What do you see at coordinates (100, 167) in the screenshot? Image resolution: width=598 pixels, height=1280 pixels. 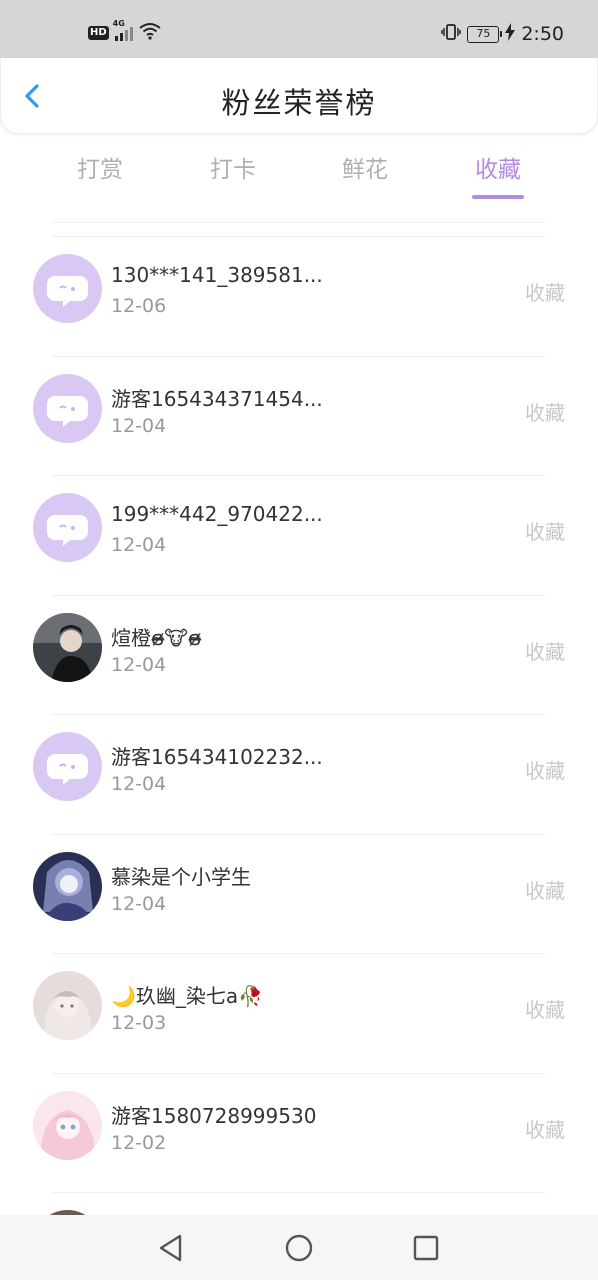 I see `tab-reward: 打赏` at bounding box center [100, 167].